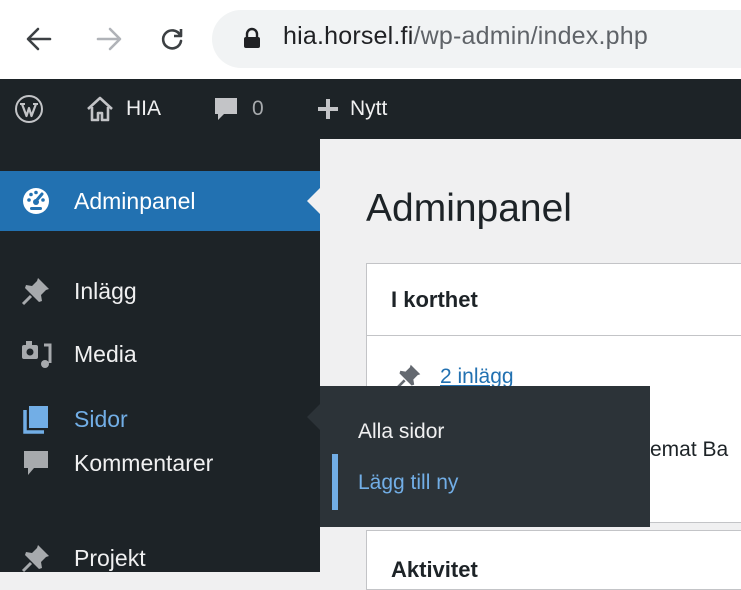 This screenshot has width=741, height=590. What do you see at coordinates (469, 208) in the screenshot?
I see `page-title: Adminpanel` at bounding box center [469, 208].